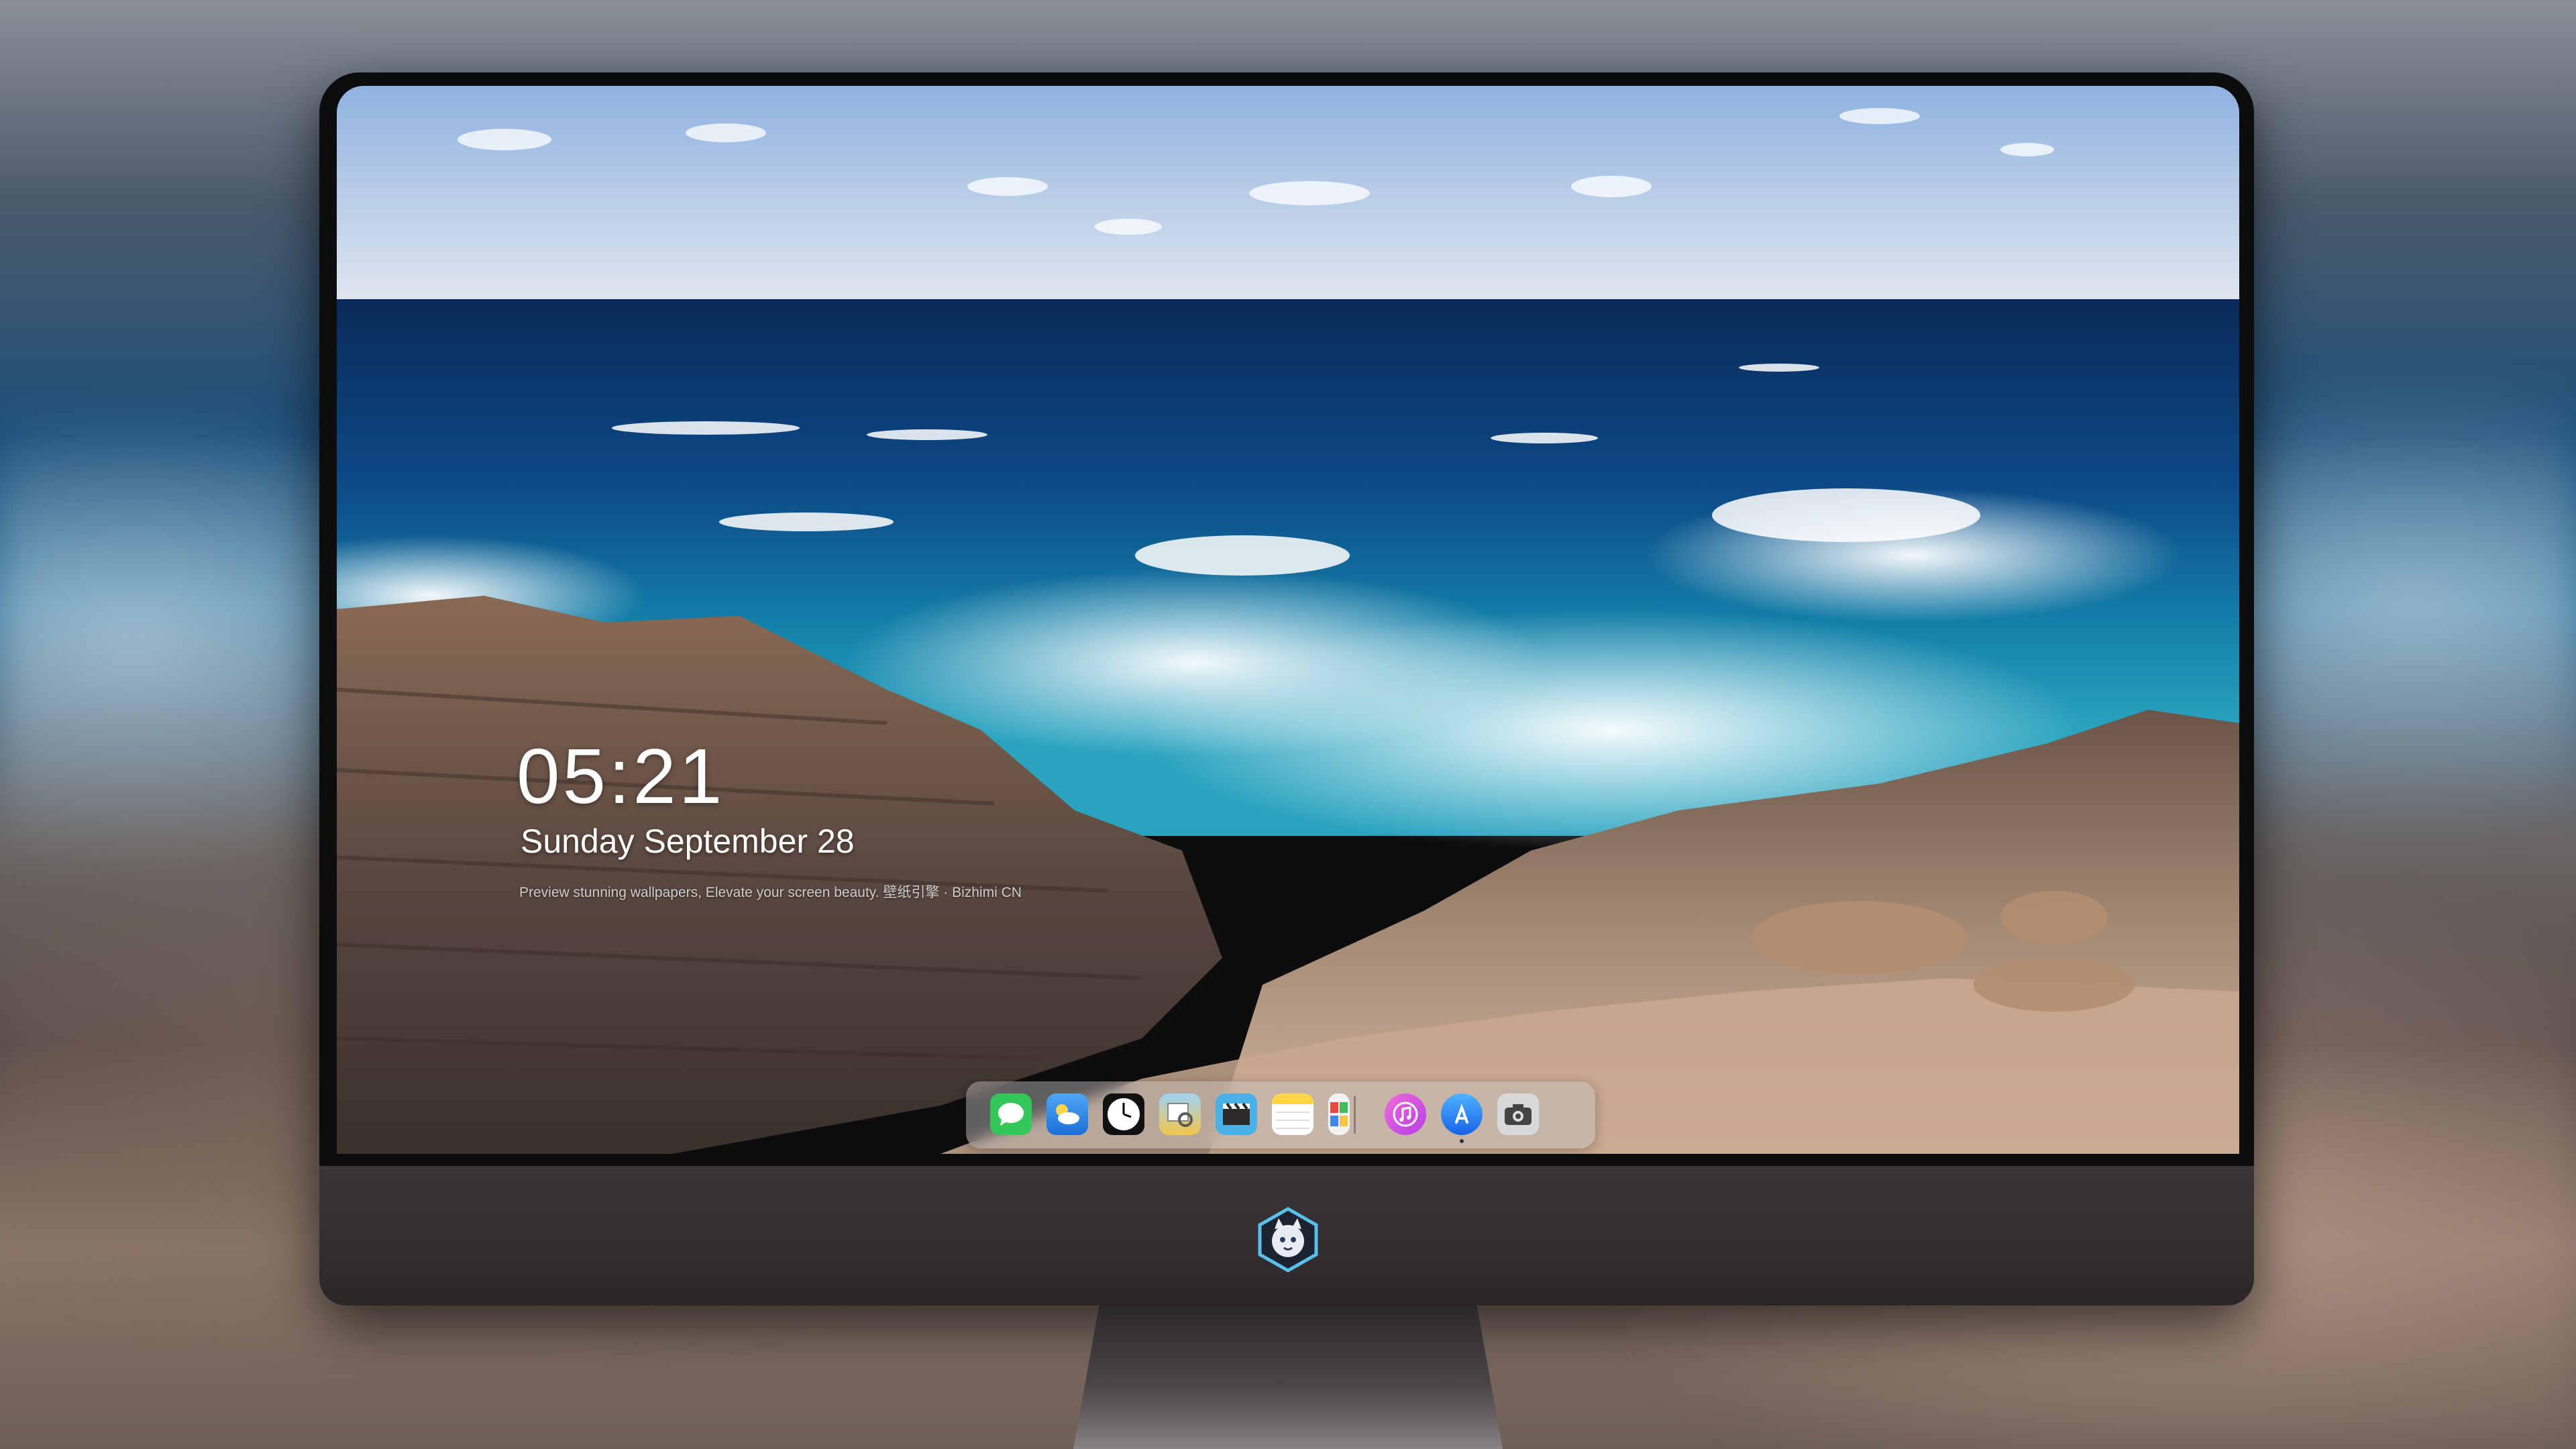 Image resolution: width=2576 pixels, height=1449 pixels. I want to click on app-store-icon, so click(1462, 1114).